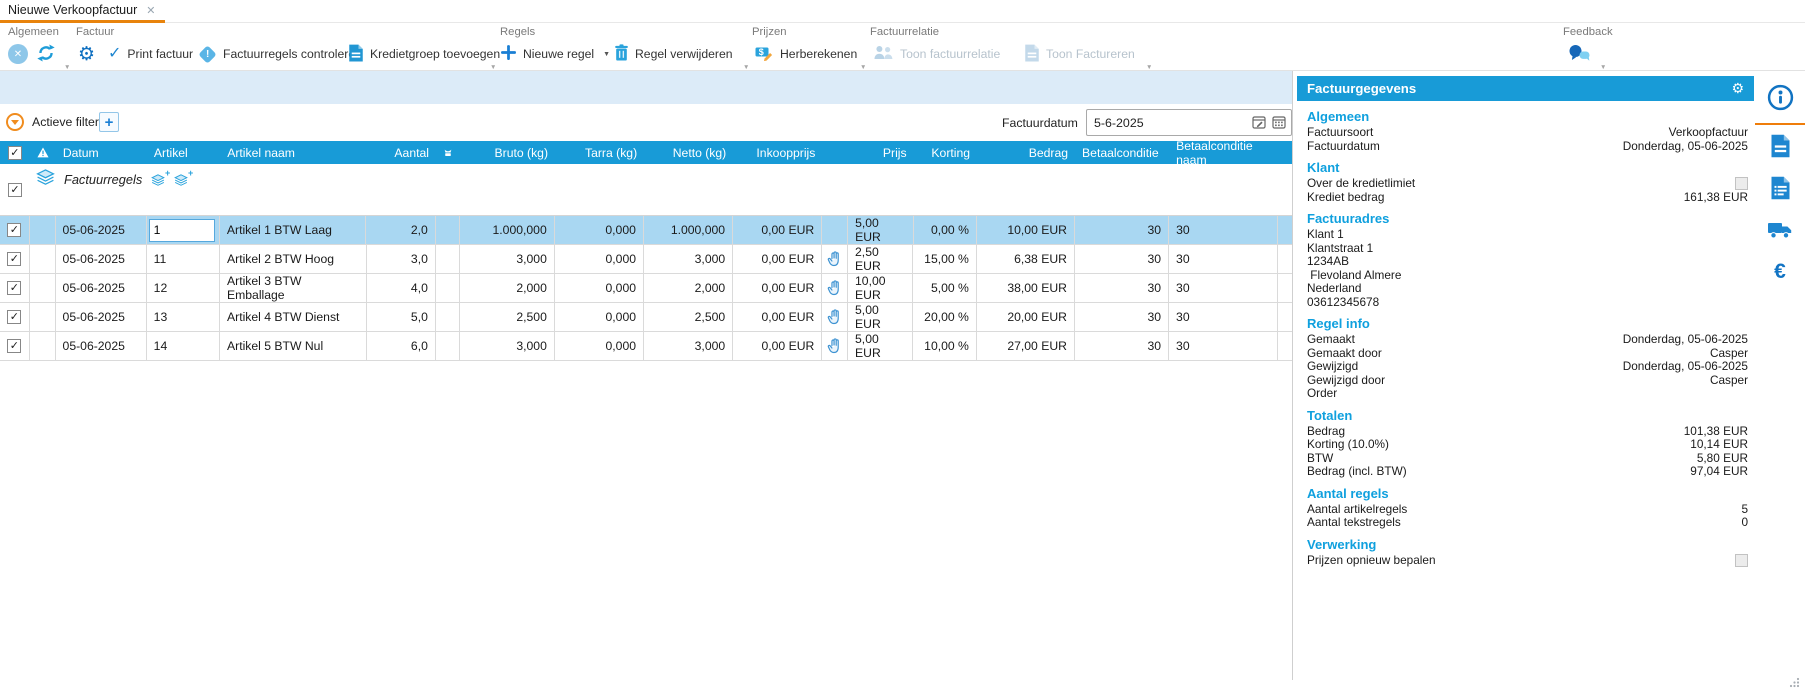 The image size is (1805, 695). What do you see at coordinates (1259, 124) in the screenshot?
I see `calendar-edit-icon` at bounding box center [1259, 124].